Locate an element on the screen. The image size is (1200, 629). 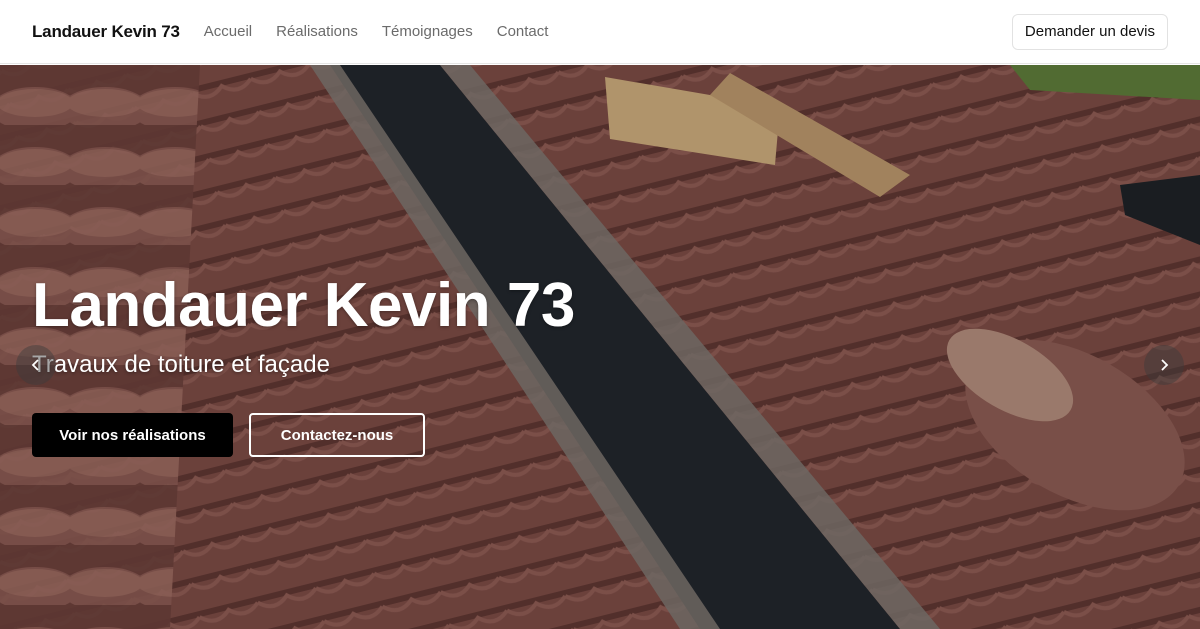
nav-link-temoignages: Témoignages is located at coordinates (427, 31).